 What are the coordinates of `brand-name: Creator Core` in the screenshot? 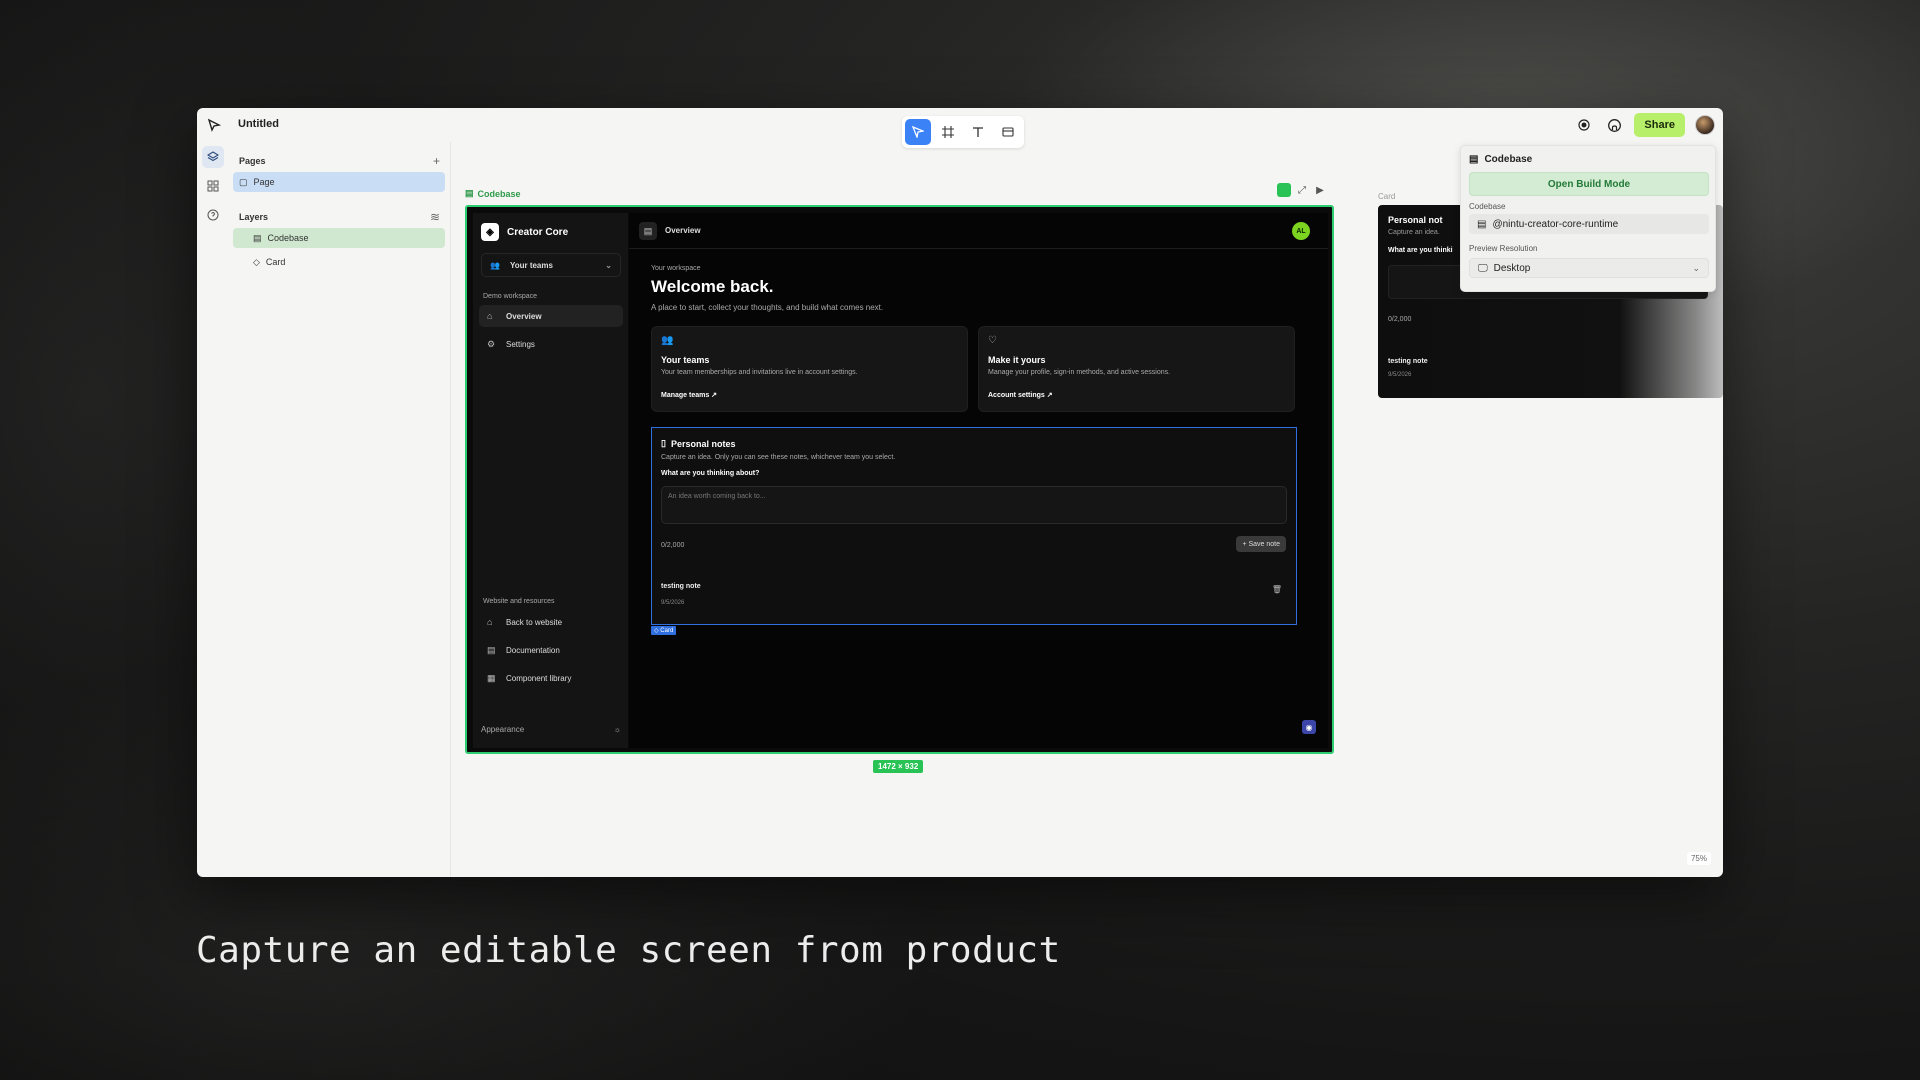 It's located at (538, 232).